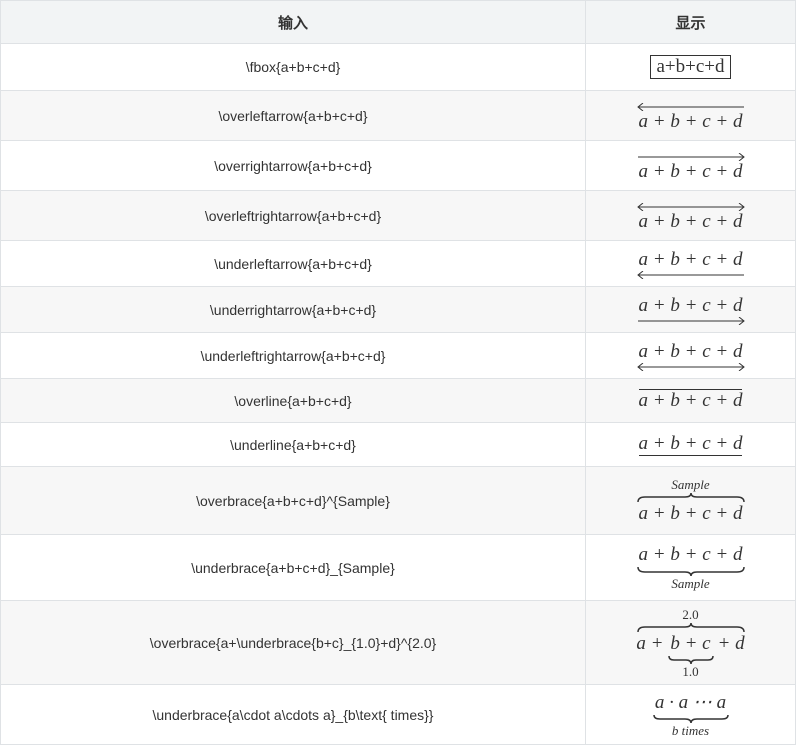 Image resolution: width=796 pixels, height=748 pixels. Describe the element at coordinates (293, 263) in the screenshot. I see `input-cell: \underleftarrow{a+b+c+d}` at that location.